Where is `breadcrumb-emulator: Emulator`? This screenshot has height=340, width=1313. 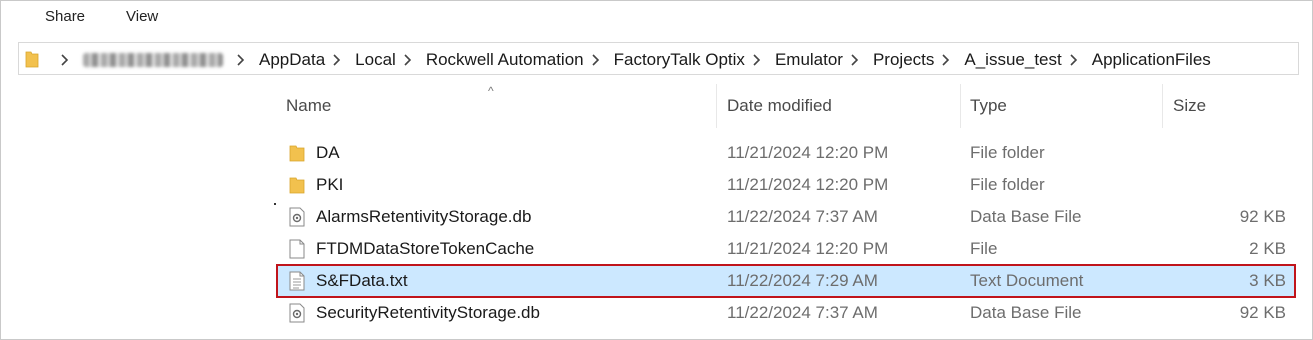 breadcrumb-emulator: Emulator is located at coordinates (809, 60).